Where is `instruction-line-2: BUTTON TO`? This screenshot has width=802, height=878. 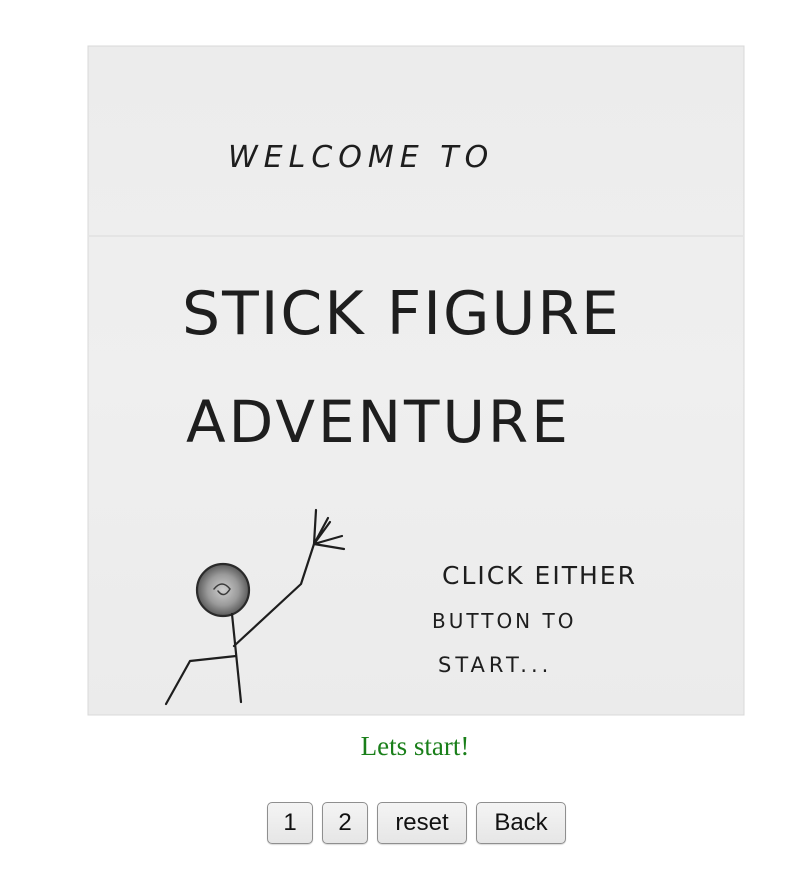
instruction-line-2: BUTTON TO is located at coordinates (504, 621).